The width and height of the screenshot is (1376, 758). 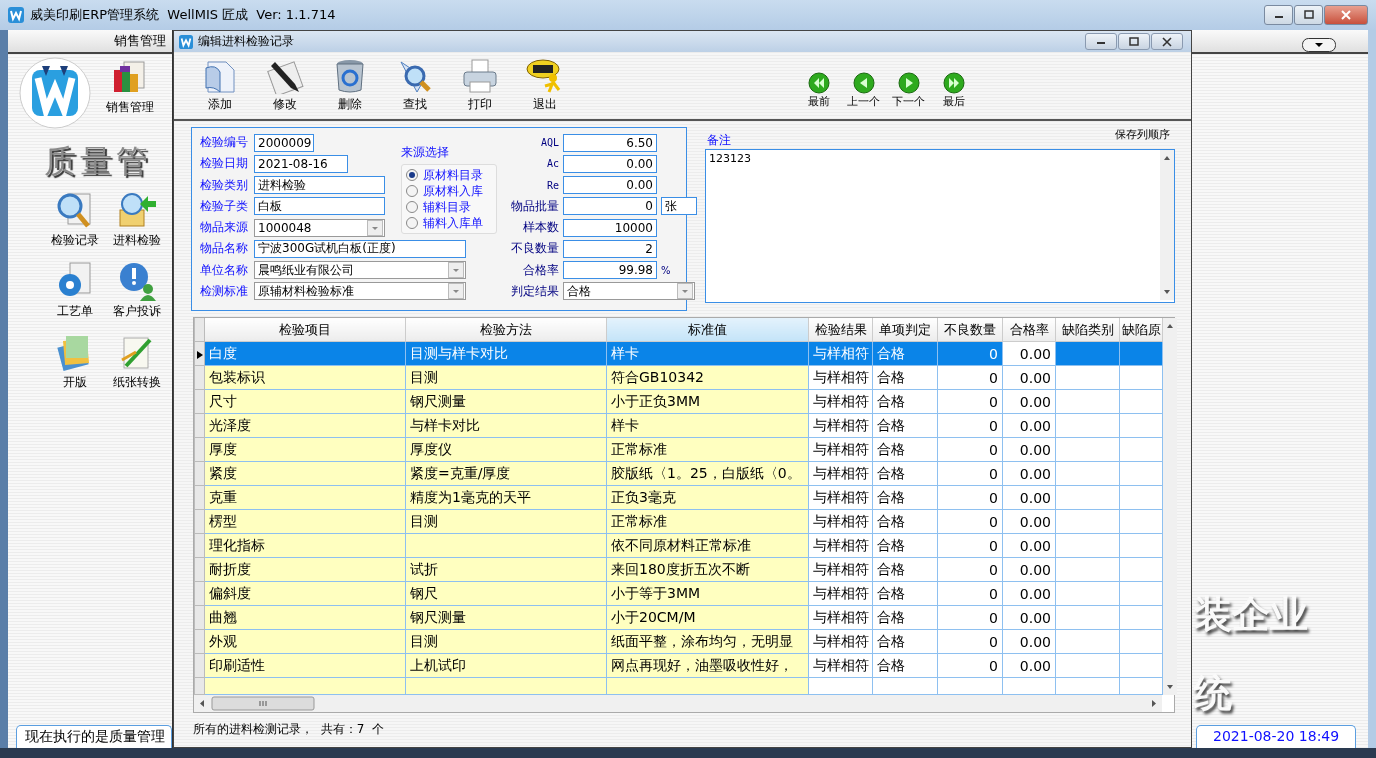 What do you see at coordinates (284, 142) in the screenshot?
I see `input-field: 2000009` at bounding box center [284, 142].